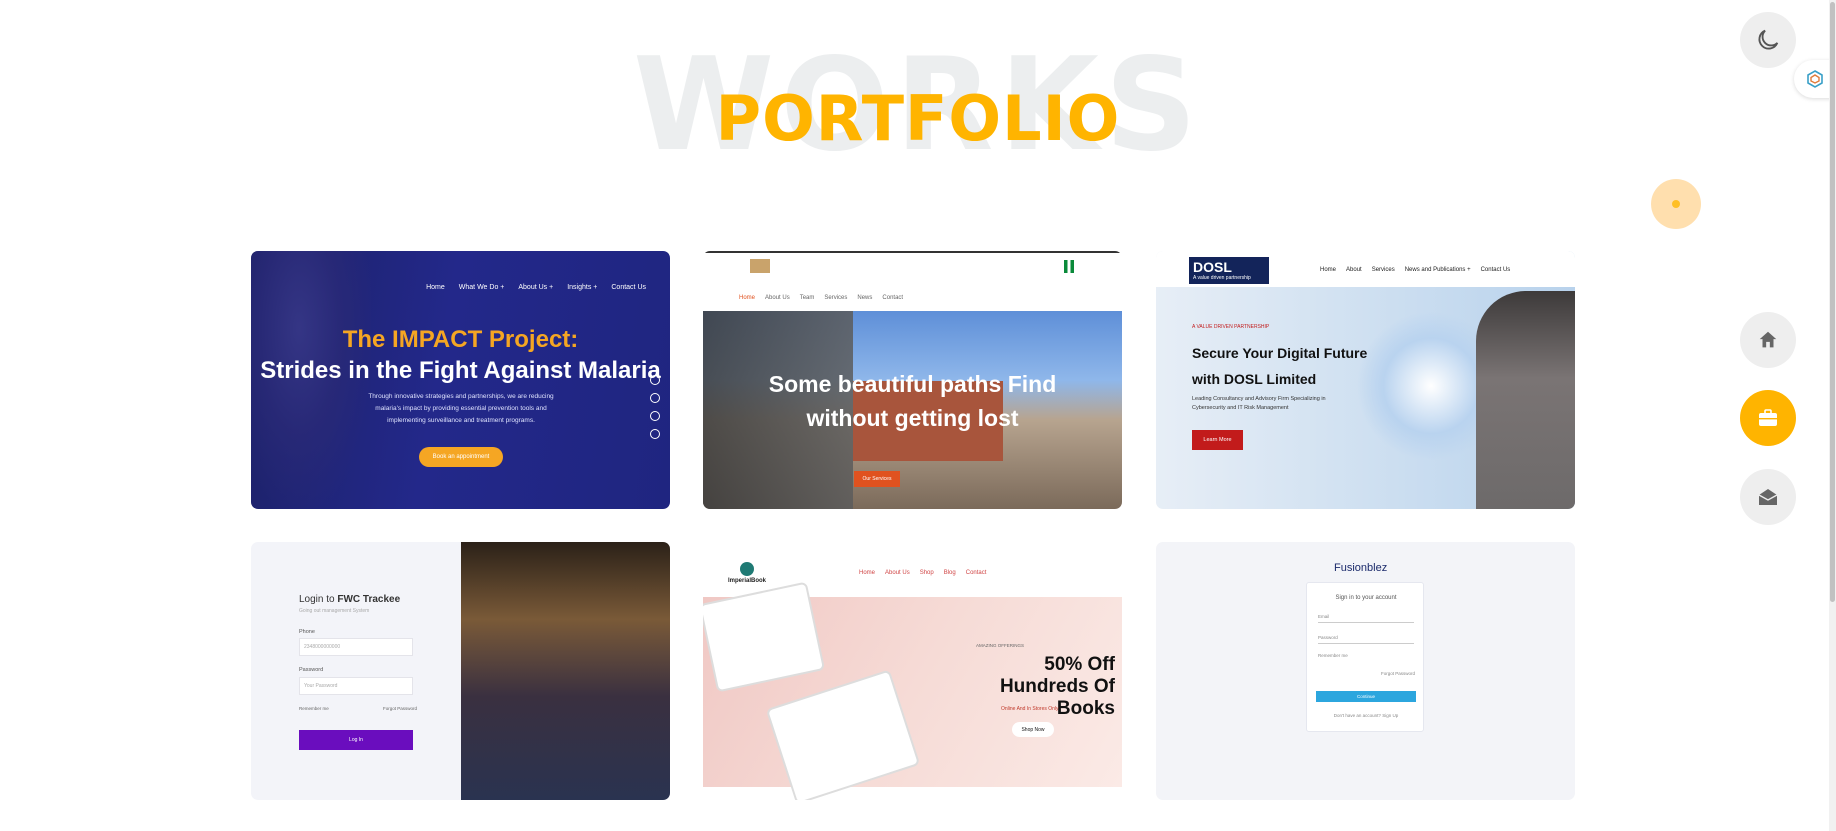  Describe the element at coordinates (807, 298) in the screenshot. I see `nav-item: Team` at that location.